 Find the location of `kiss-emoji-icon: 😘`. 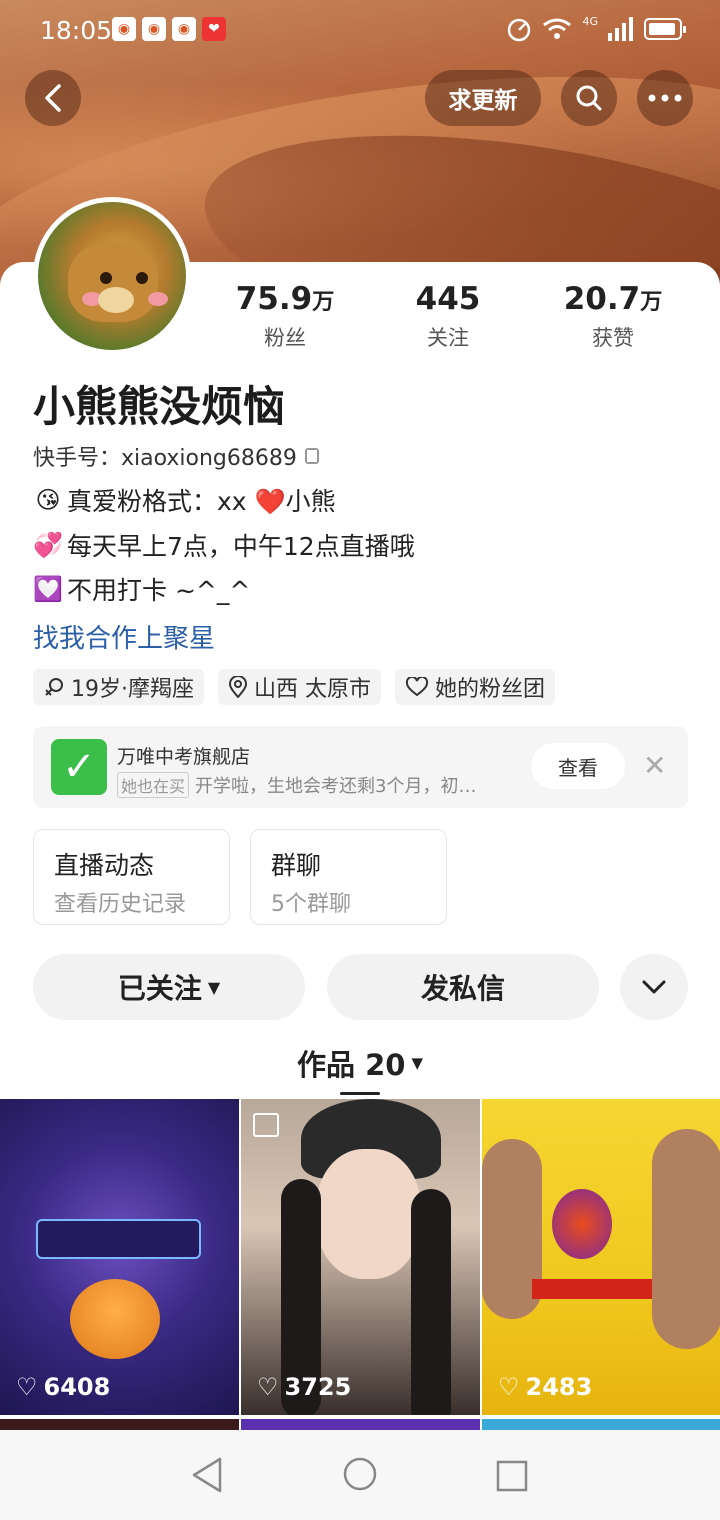

kiss-emoji-icon: 😘 is located at coordinates (48, 500).